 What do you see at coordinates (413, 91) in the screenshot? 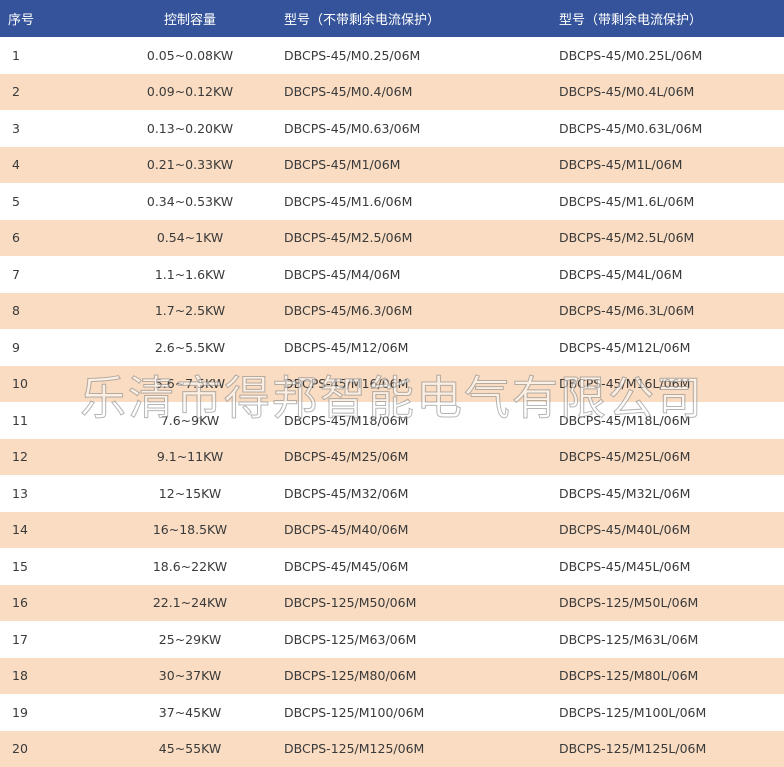
I see `row-model-no-rcd: DBCPS-45/M0.4/06M` at bounding box center [413, 91].